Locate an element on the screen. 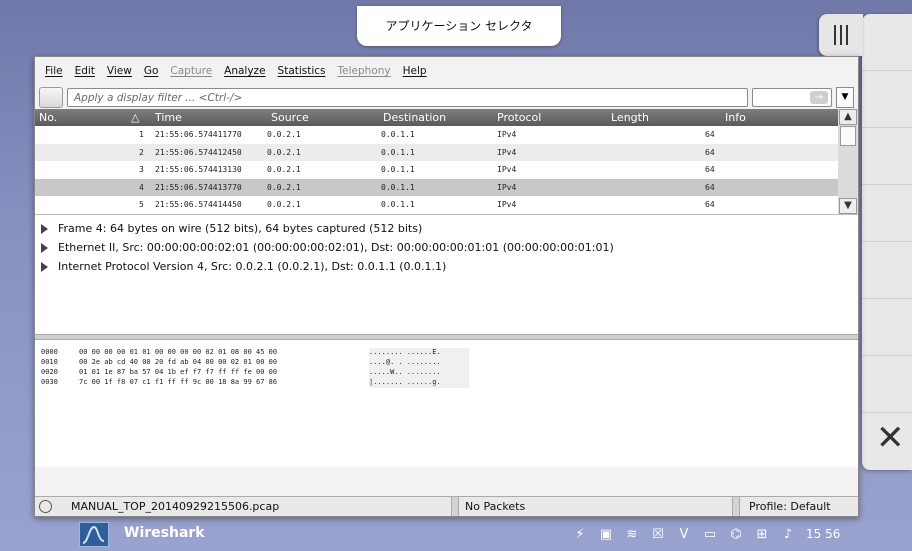 The height and width of the screenshot is (551, 912). cell-no: 5 is located at coordinates (141, 205).